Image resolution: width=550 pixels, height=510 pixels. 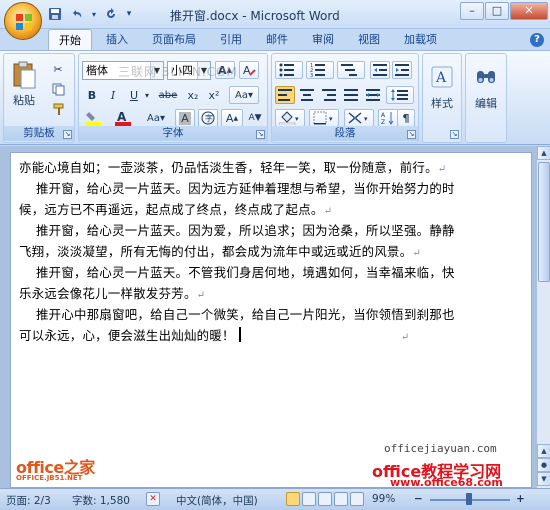 What do you see at coordinates (341, 499) in the screenshot?
I see `outline-view-icon` at bounding box center [341, 499].